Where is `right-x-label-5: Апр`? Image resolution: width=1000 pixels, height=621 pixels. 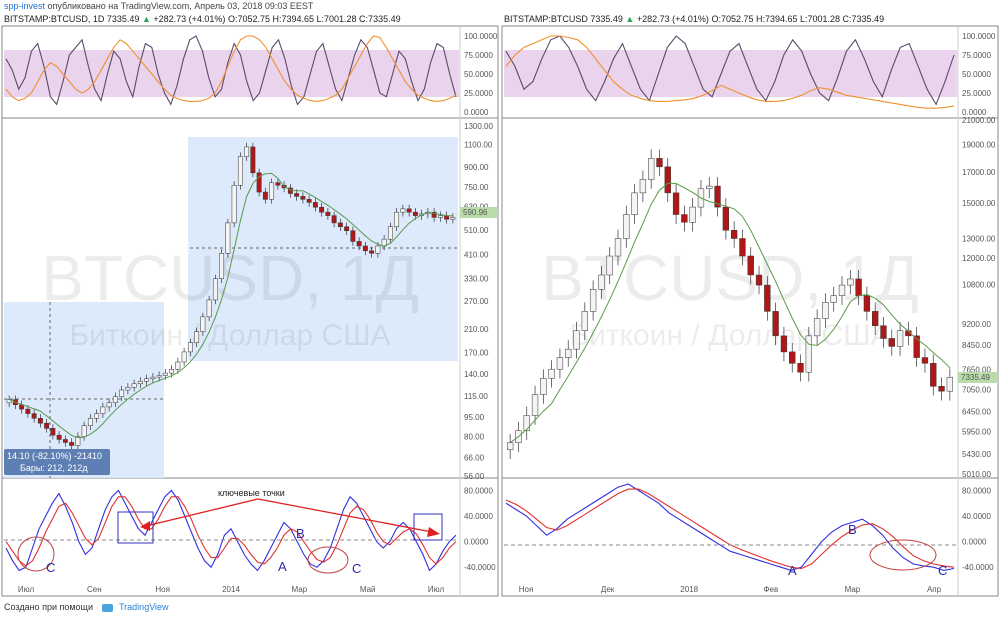
right-x-label-5: Апр is located at coordinates (934, 589).